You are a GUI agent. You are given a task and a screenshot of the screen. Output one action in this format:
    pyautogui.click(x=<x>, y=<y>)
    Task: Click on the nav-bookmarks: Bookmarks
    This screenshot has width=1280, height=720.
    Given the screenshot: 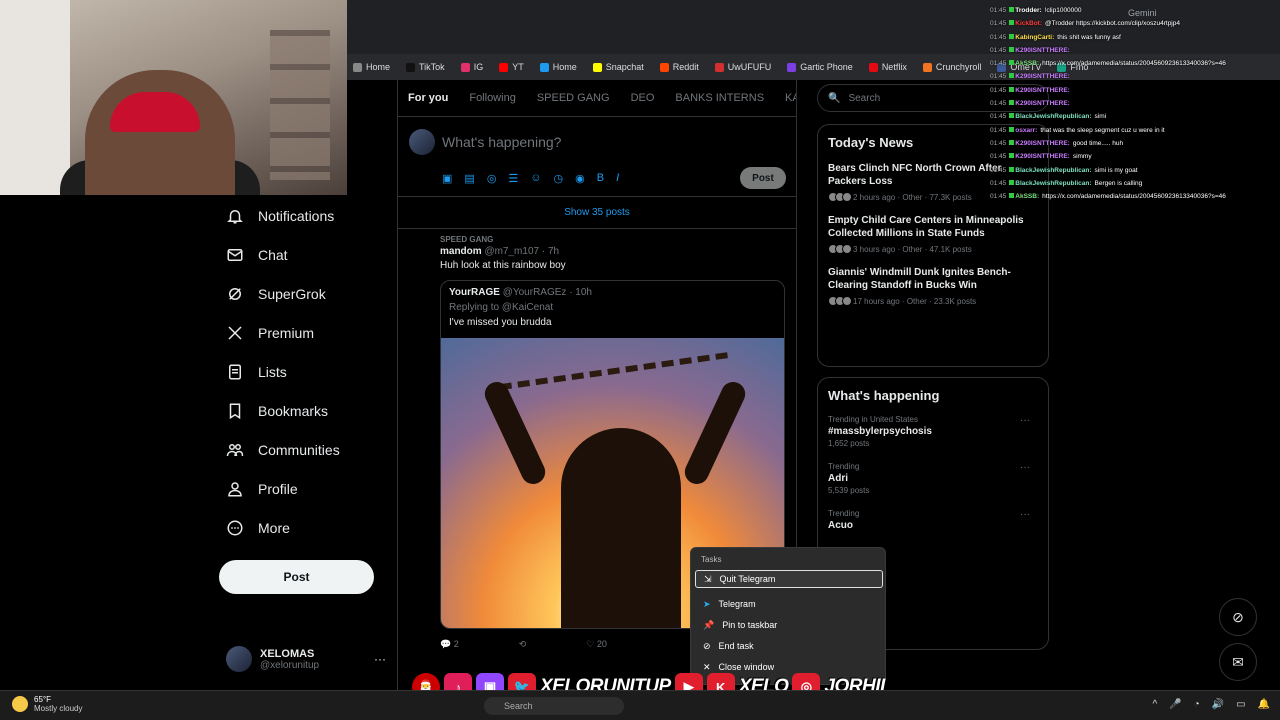 What is the action you would take?
    pyautogui.click(x=308, y=410)
    